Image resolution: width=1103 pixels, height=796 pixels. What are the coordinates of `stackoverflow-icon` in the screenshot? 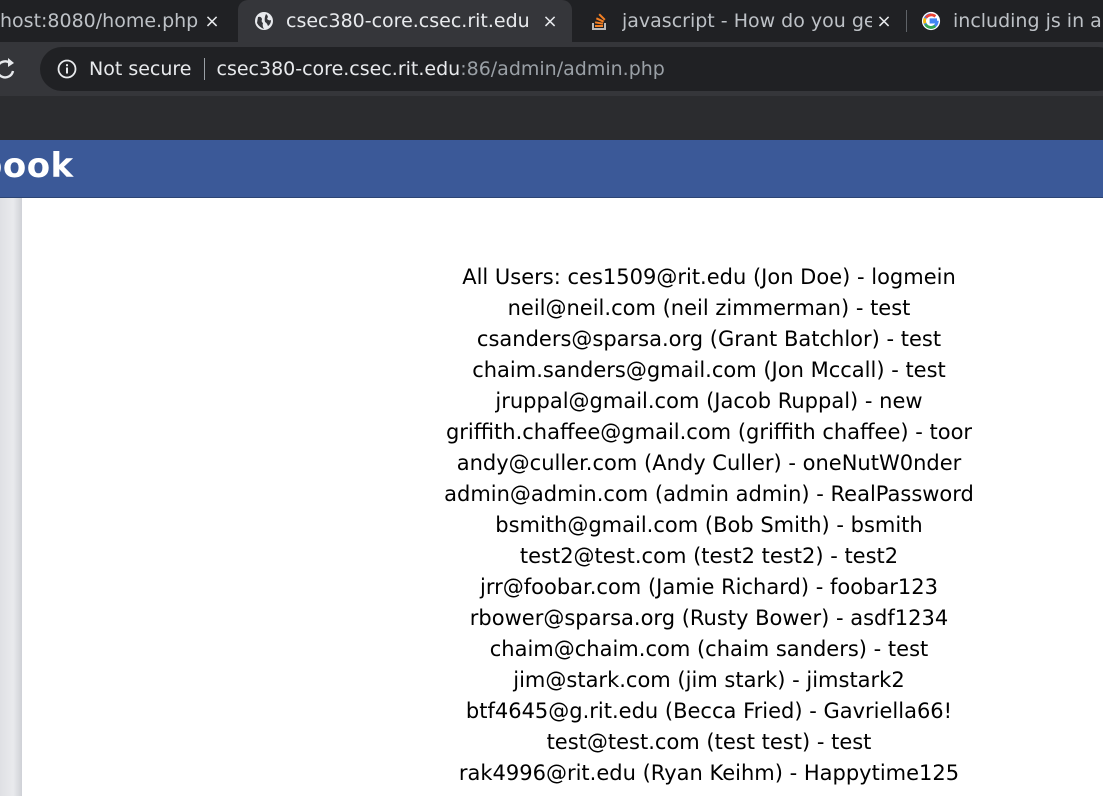 It's located at (600, 21).